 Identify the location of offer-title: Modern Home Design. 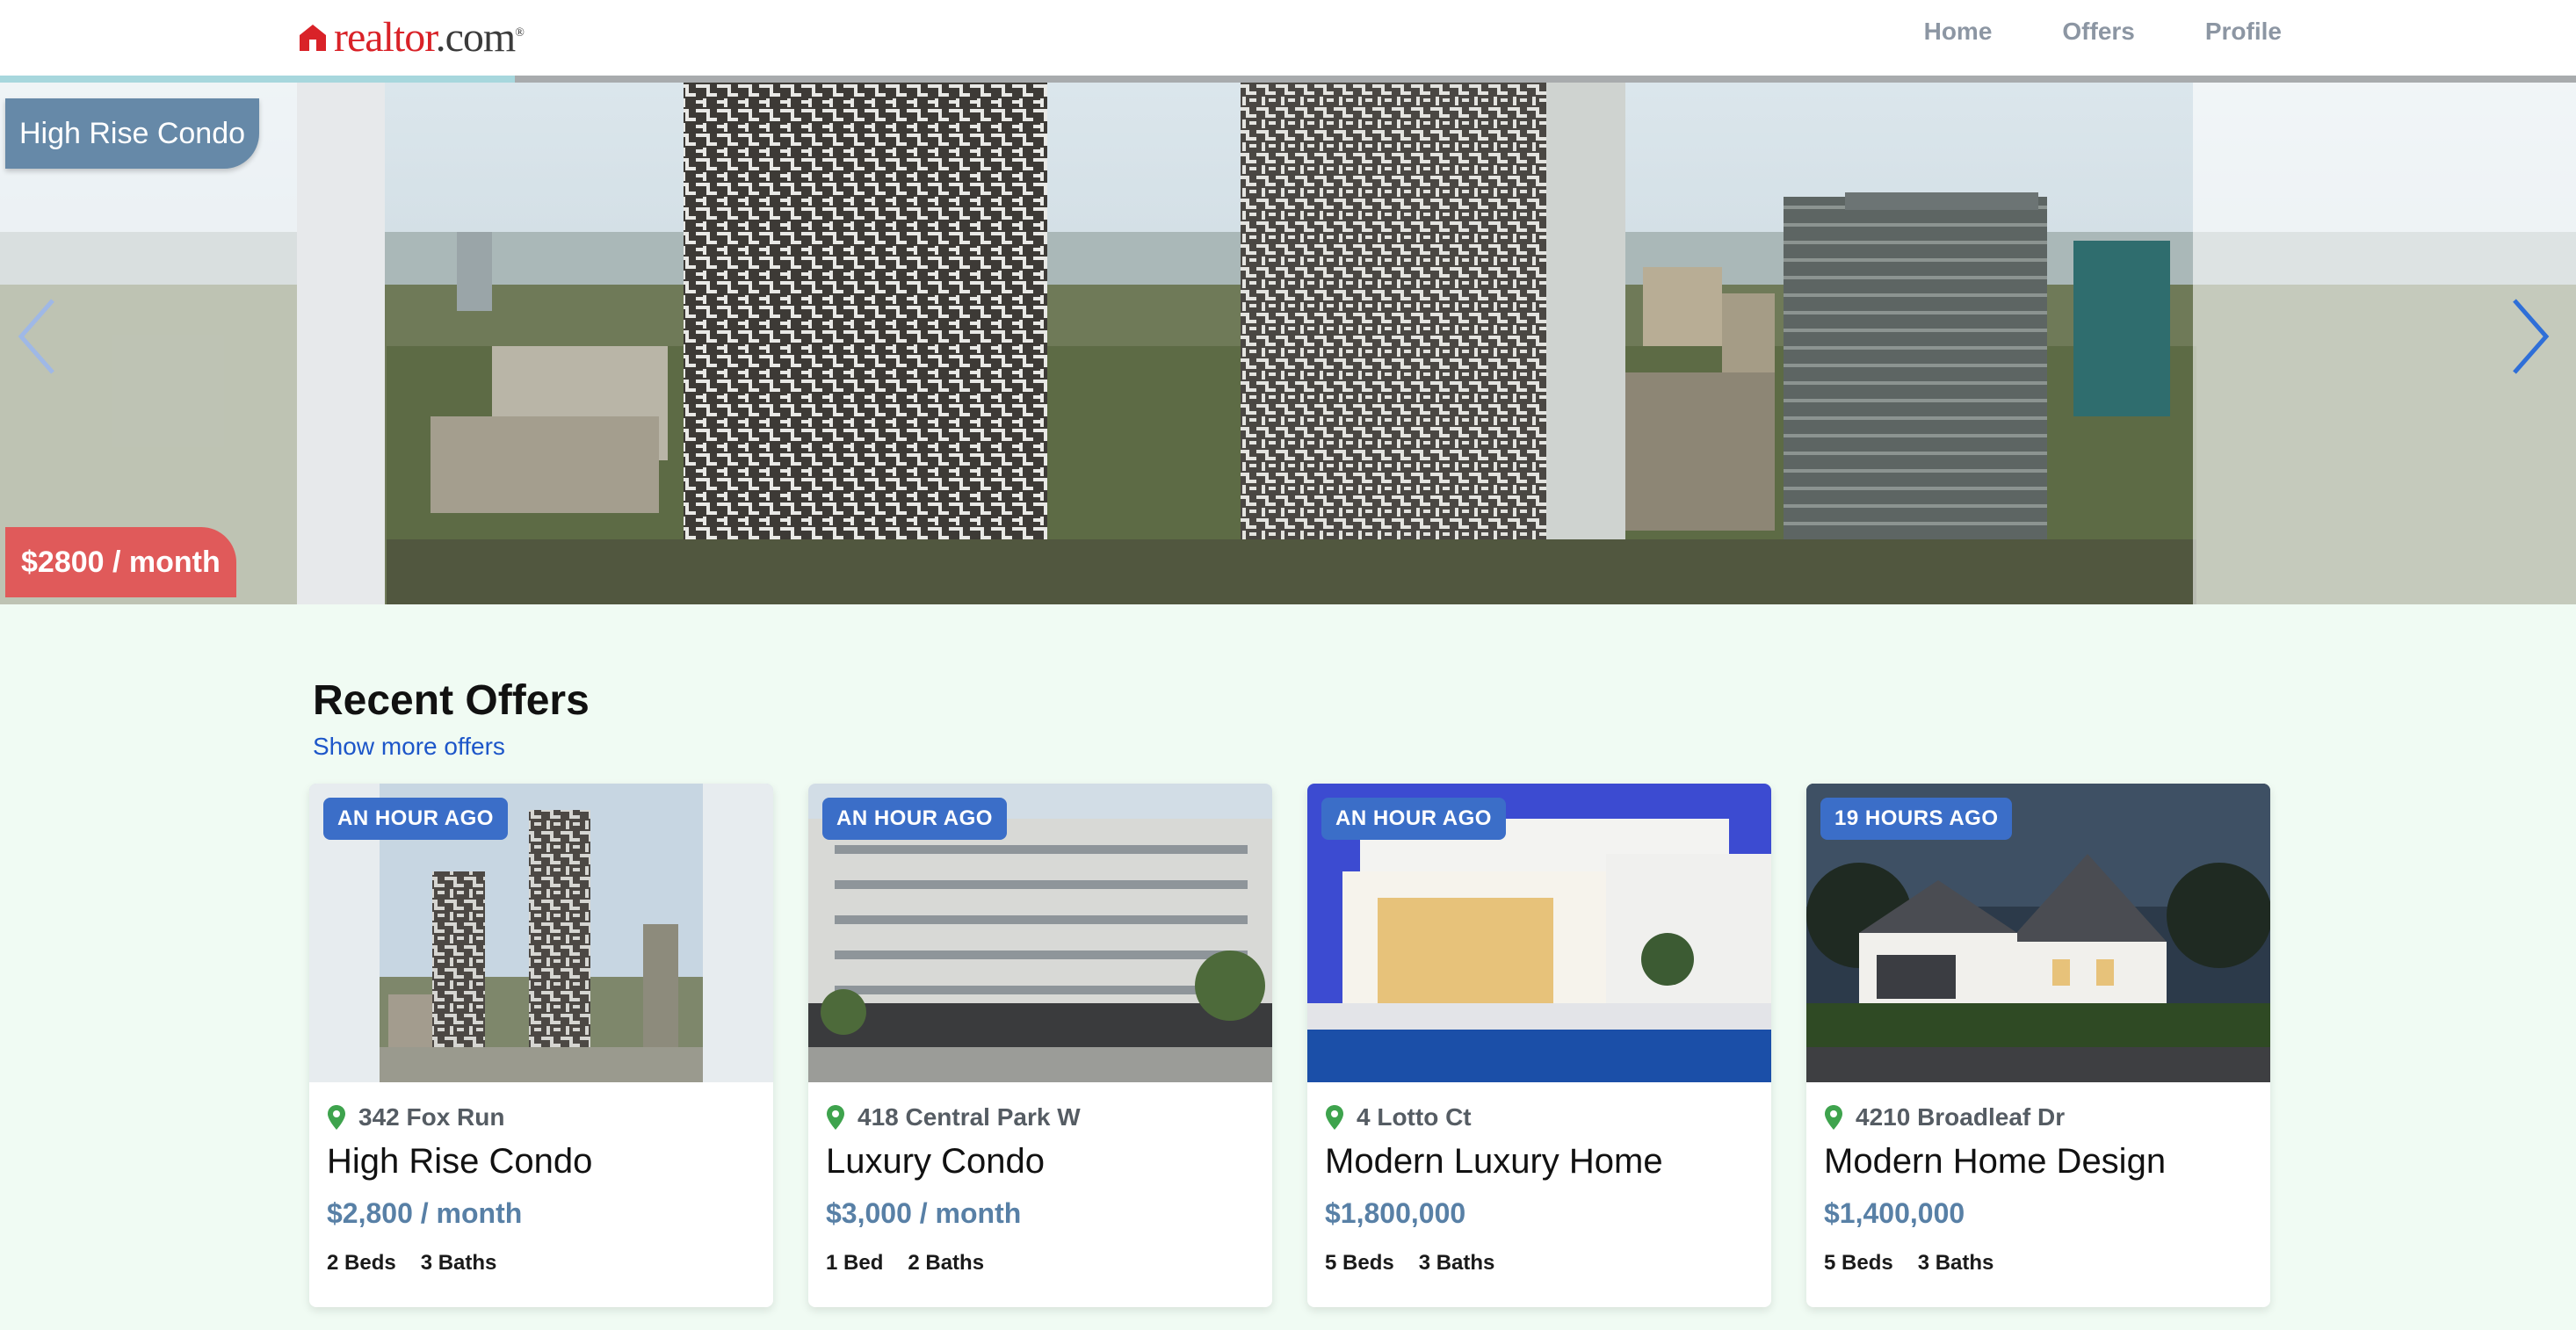
(1995, 1161).